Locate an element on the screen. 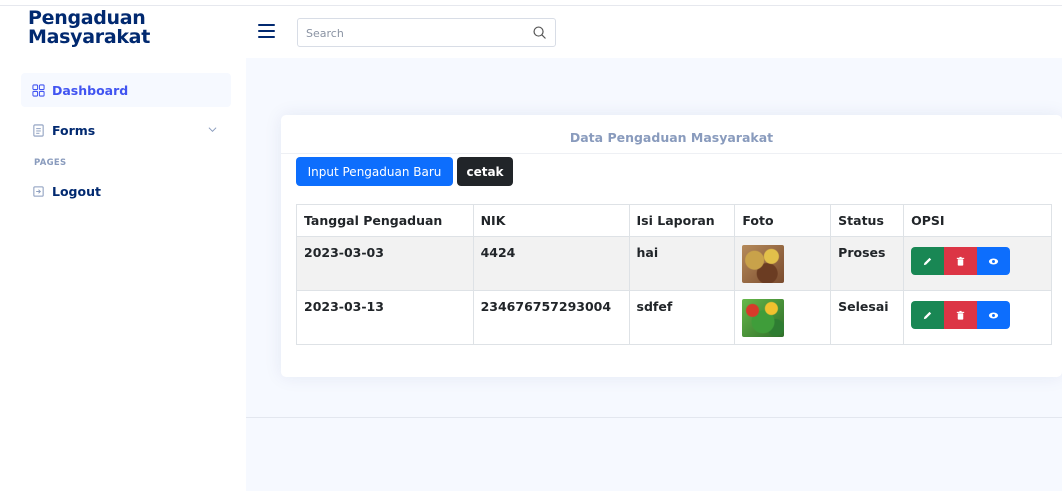 This screenshot has width=1062, height=491. sidebar-item-dashboard: Dashboard is located at coordinates (126, 90).